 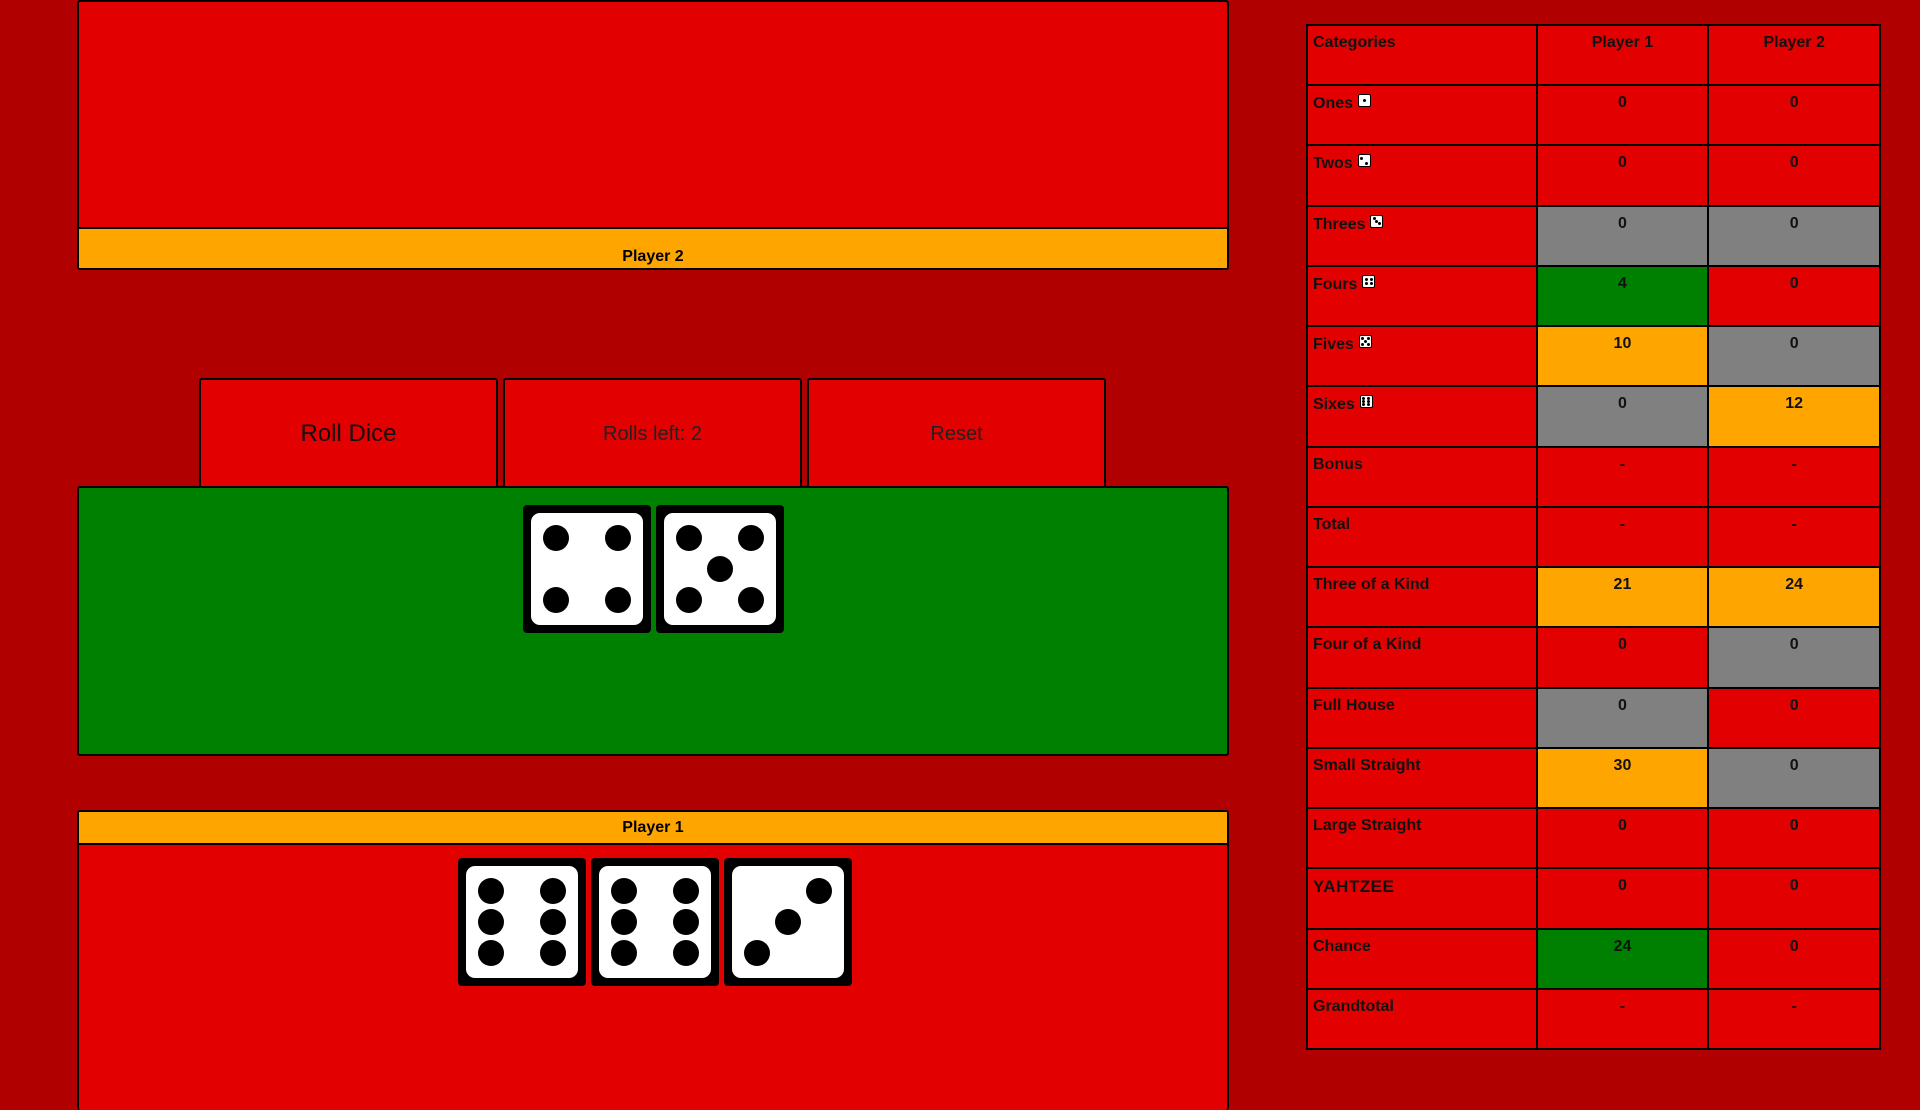 What do you see at coordinates (1366, 402) in the screenshot?
I see `die-six-icon` at bounding box center [1366, 402].